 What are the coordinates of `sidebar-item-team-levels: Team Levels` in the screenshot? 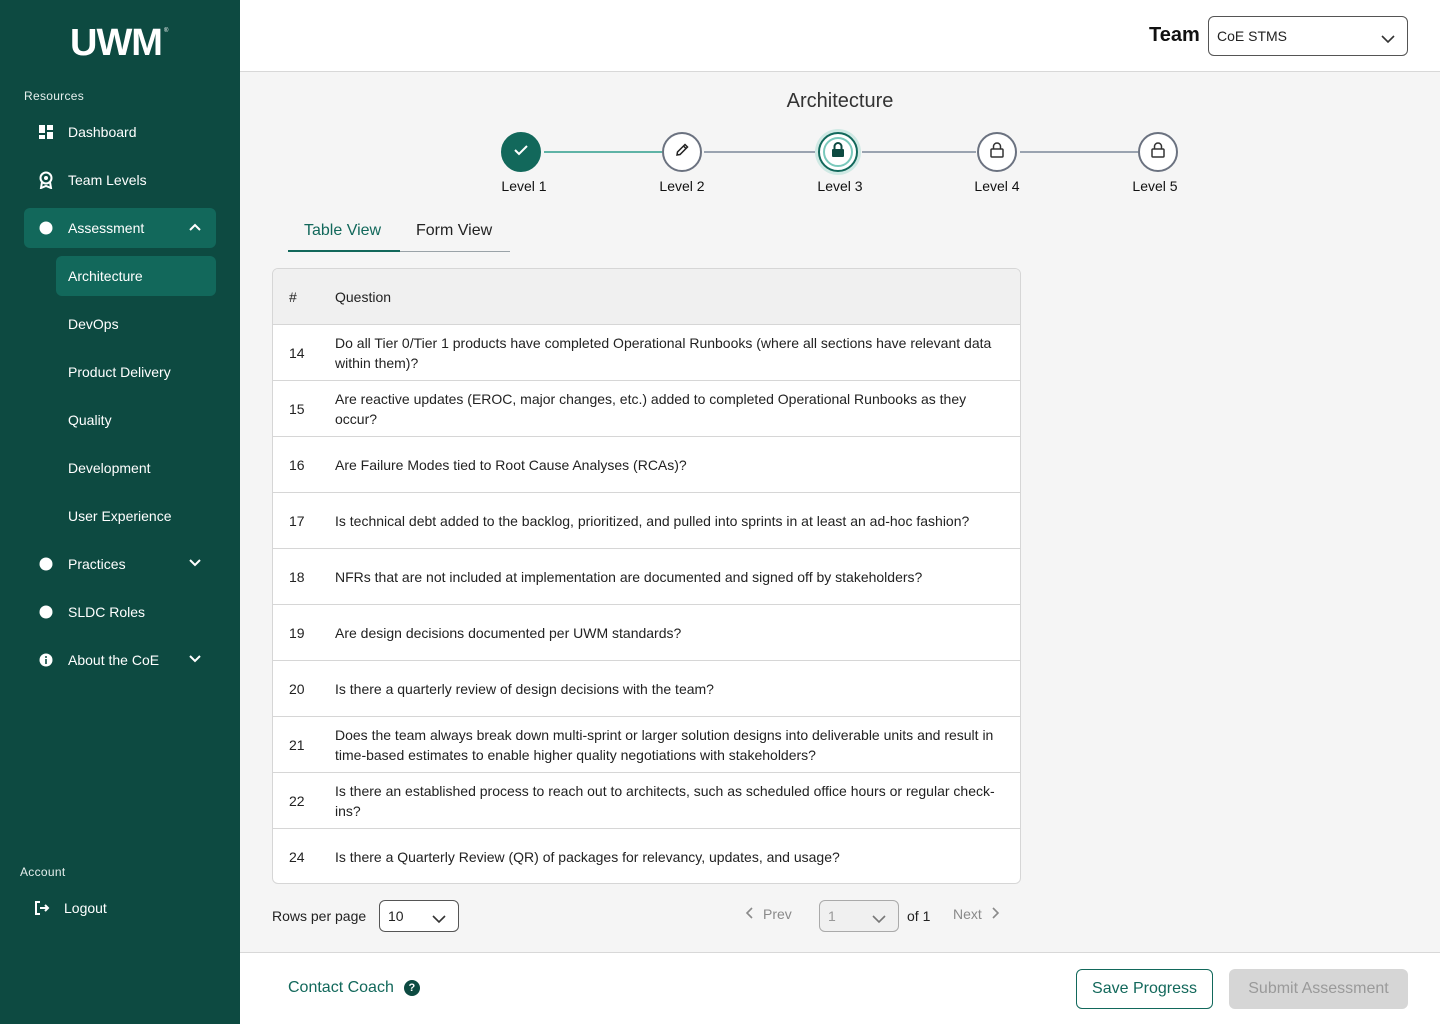 It's located at (120, 180).